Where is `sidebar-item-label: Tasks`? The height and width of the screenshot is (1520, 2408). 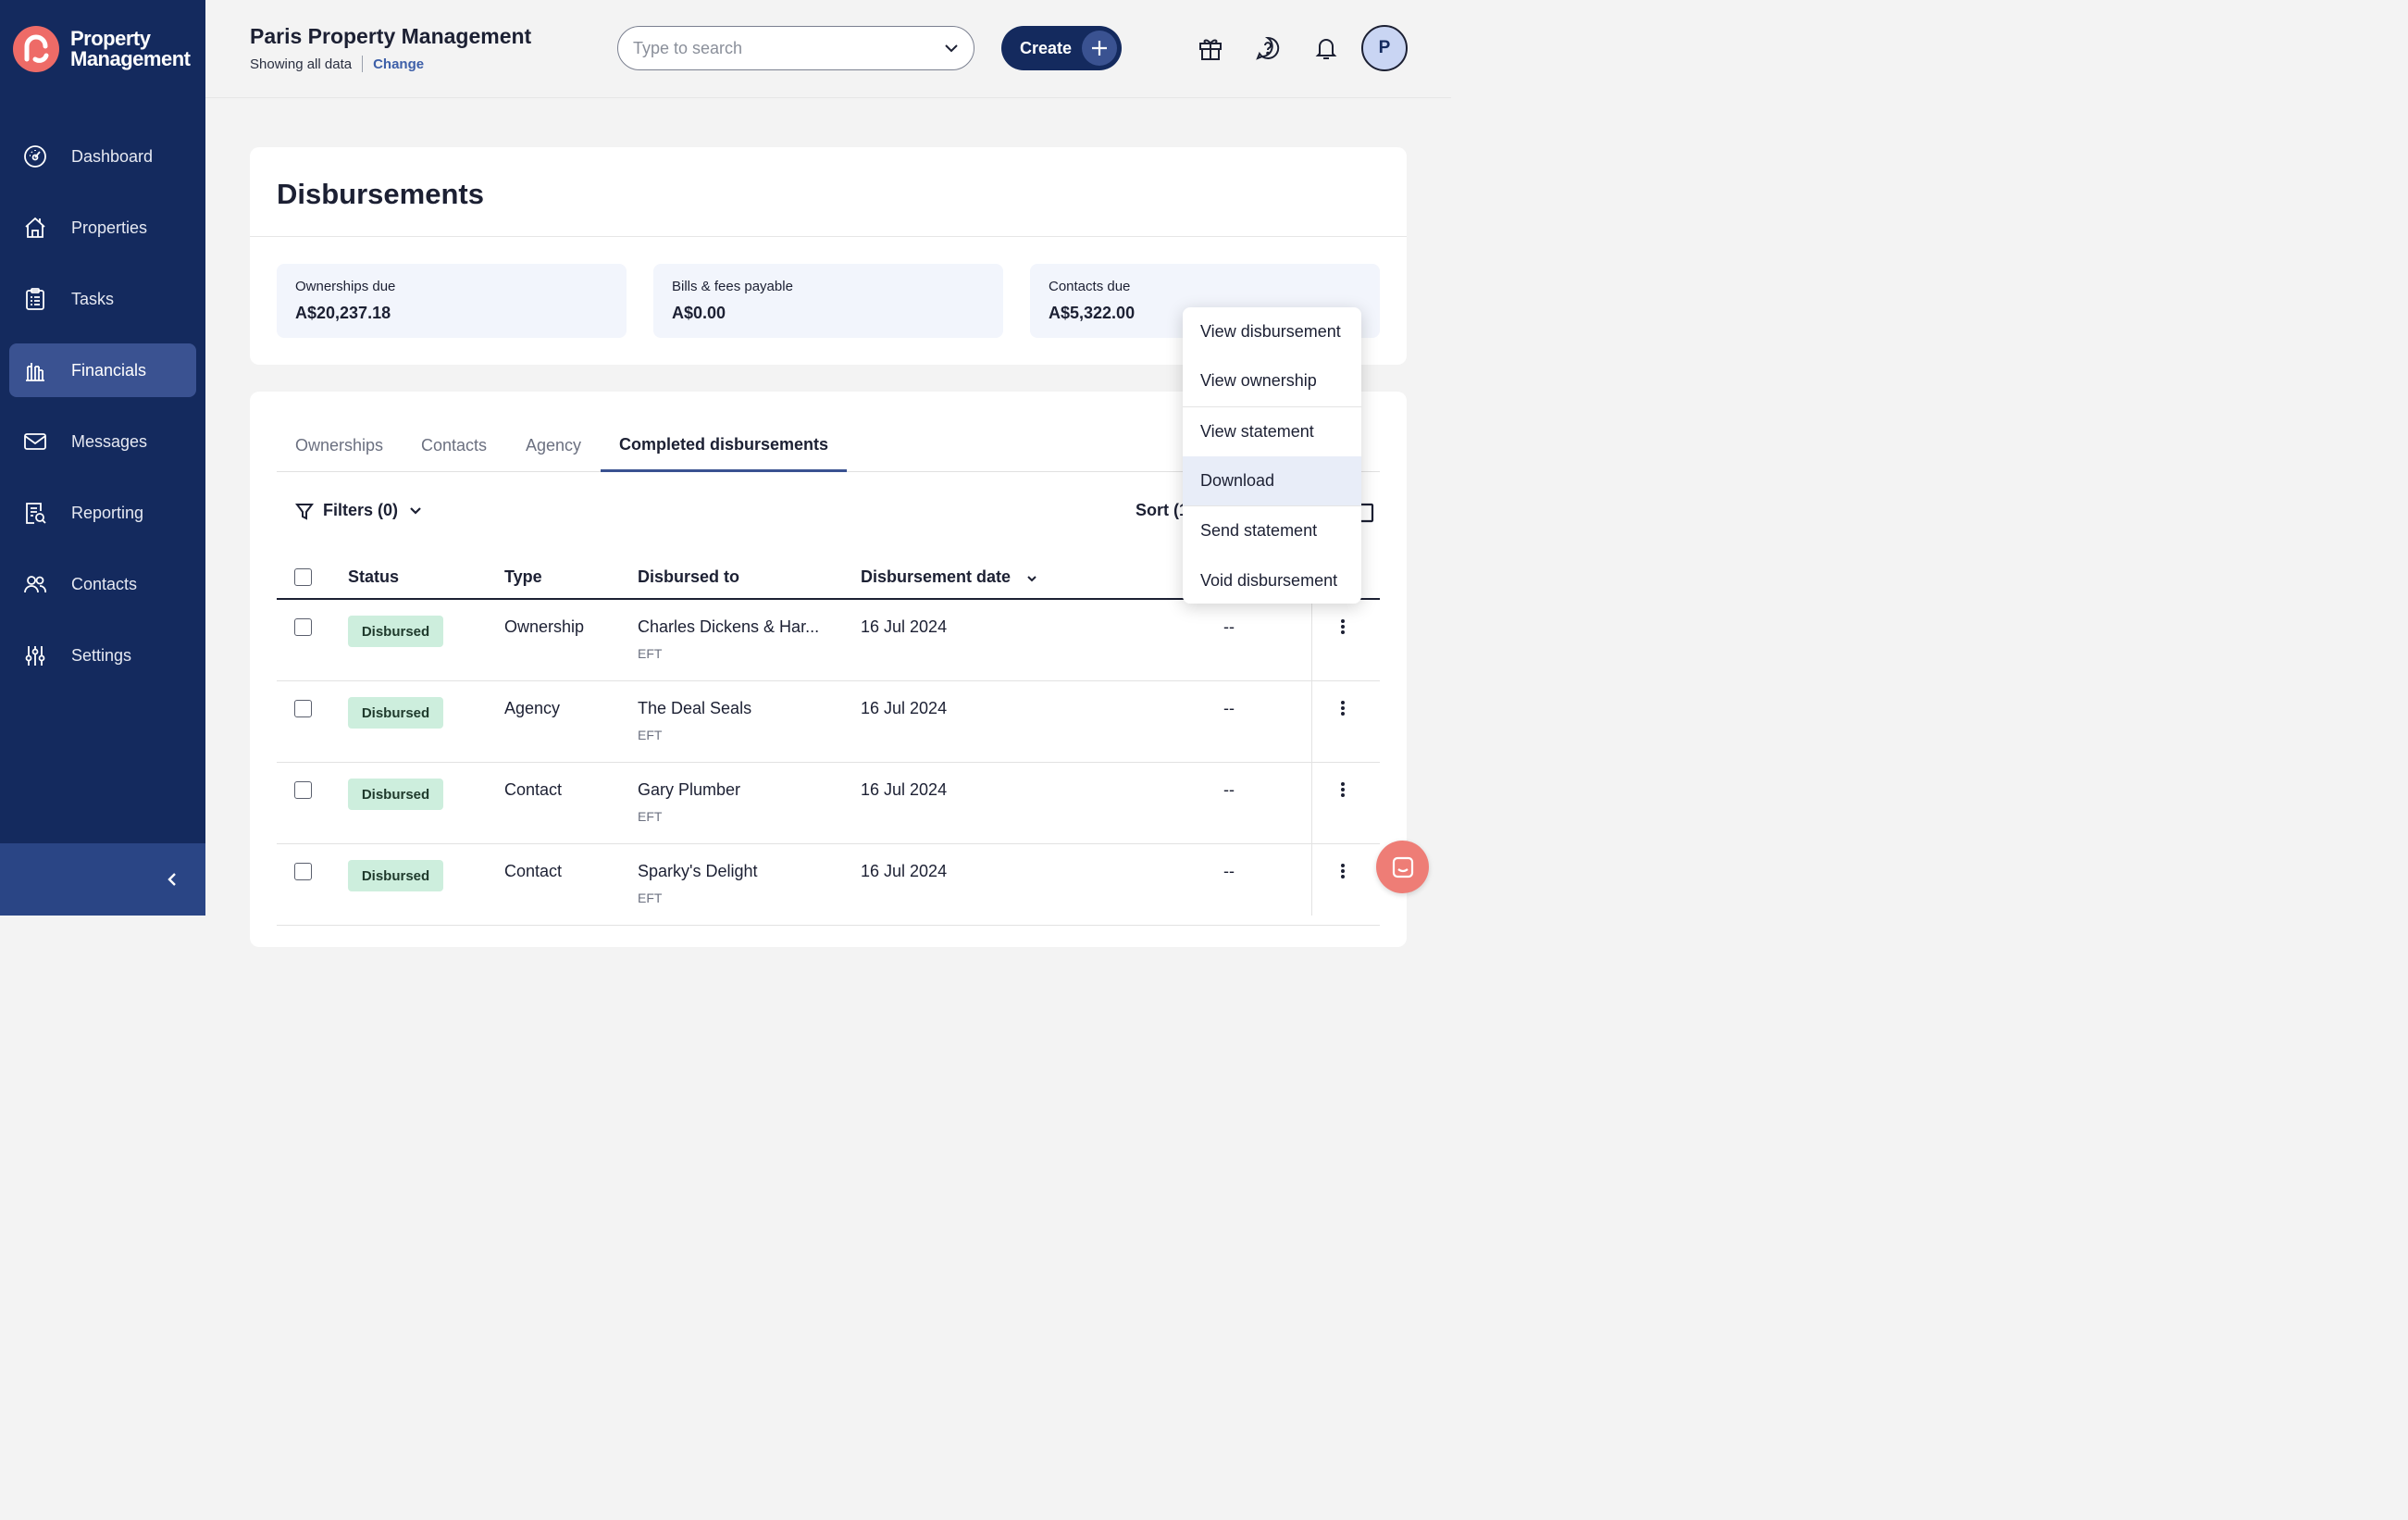
sidebar-item-label: Tasks is located at coordinates (93, 298).